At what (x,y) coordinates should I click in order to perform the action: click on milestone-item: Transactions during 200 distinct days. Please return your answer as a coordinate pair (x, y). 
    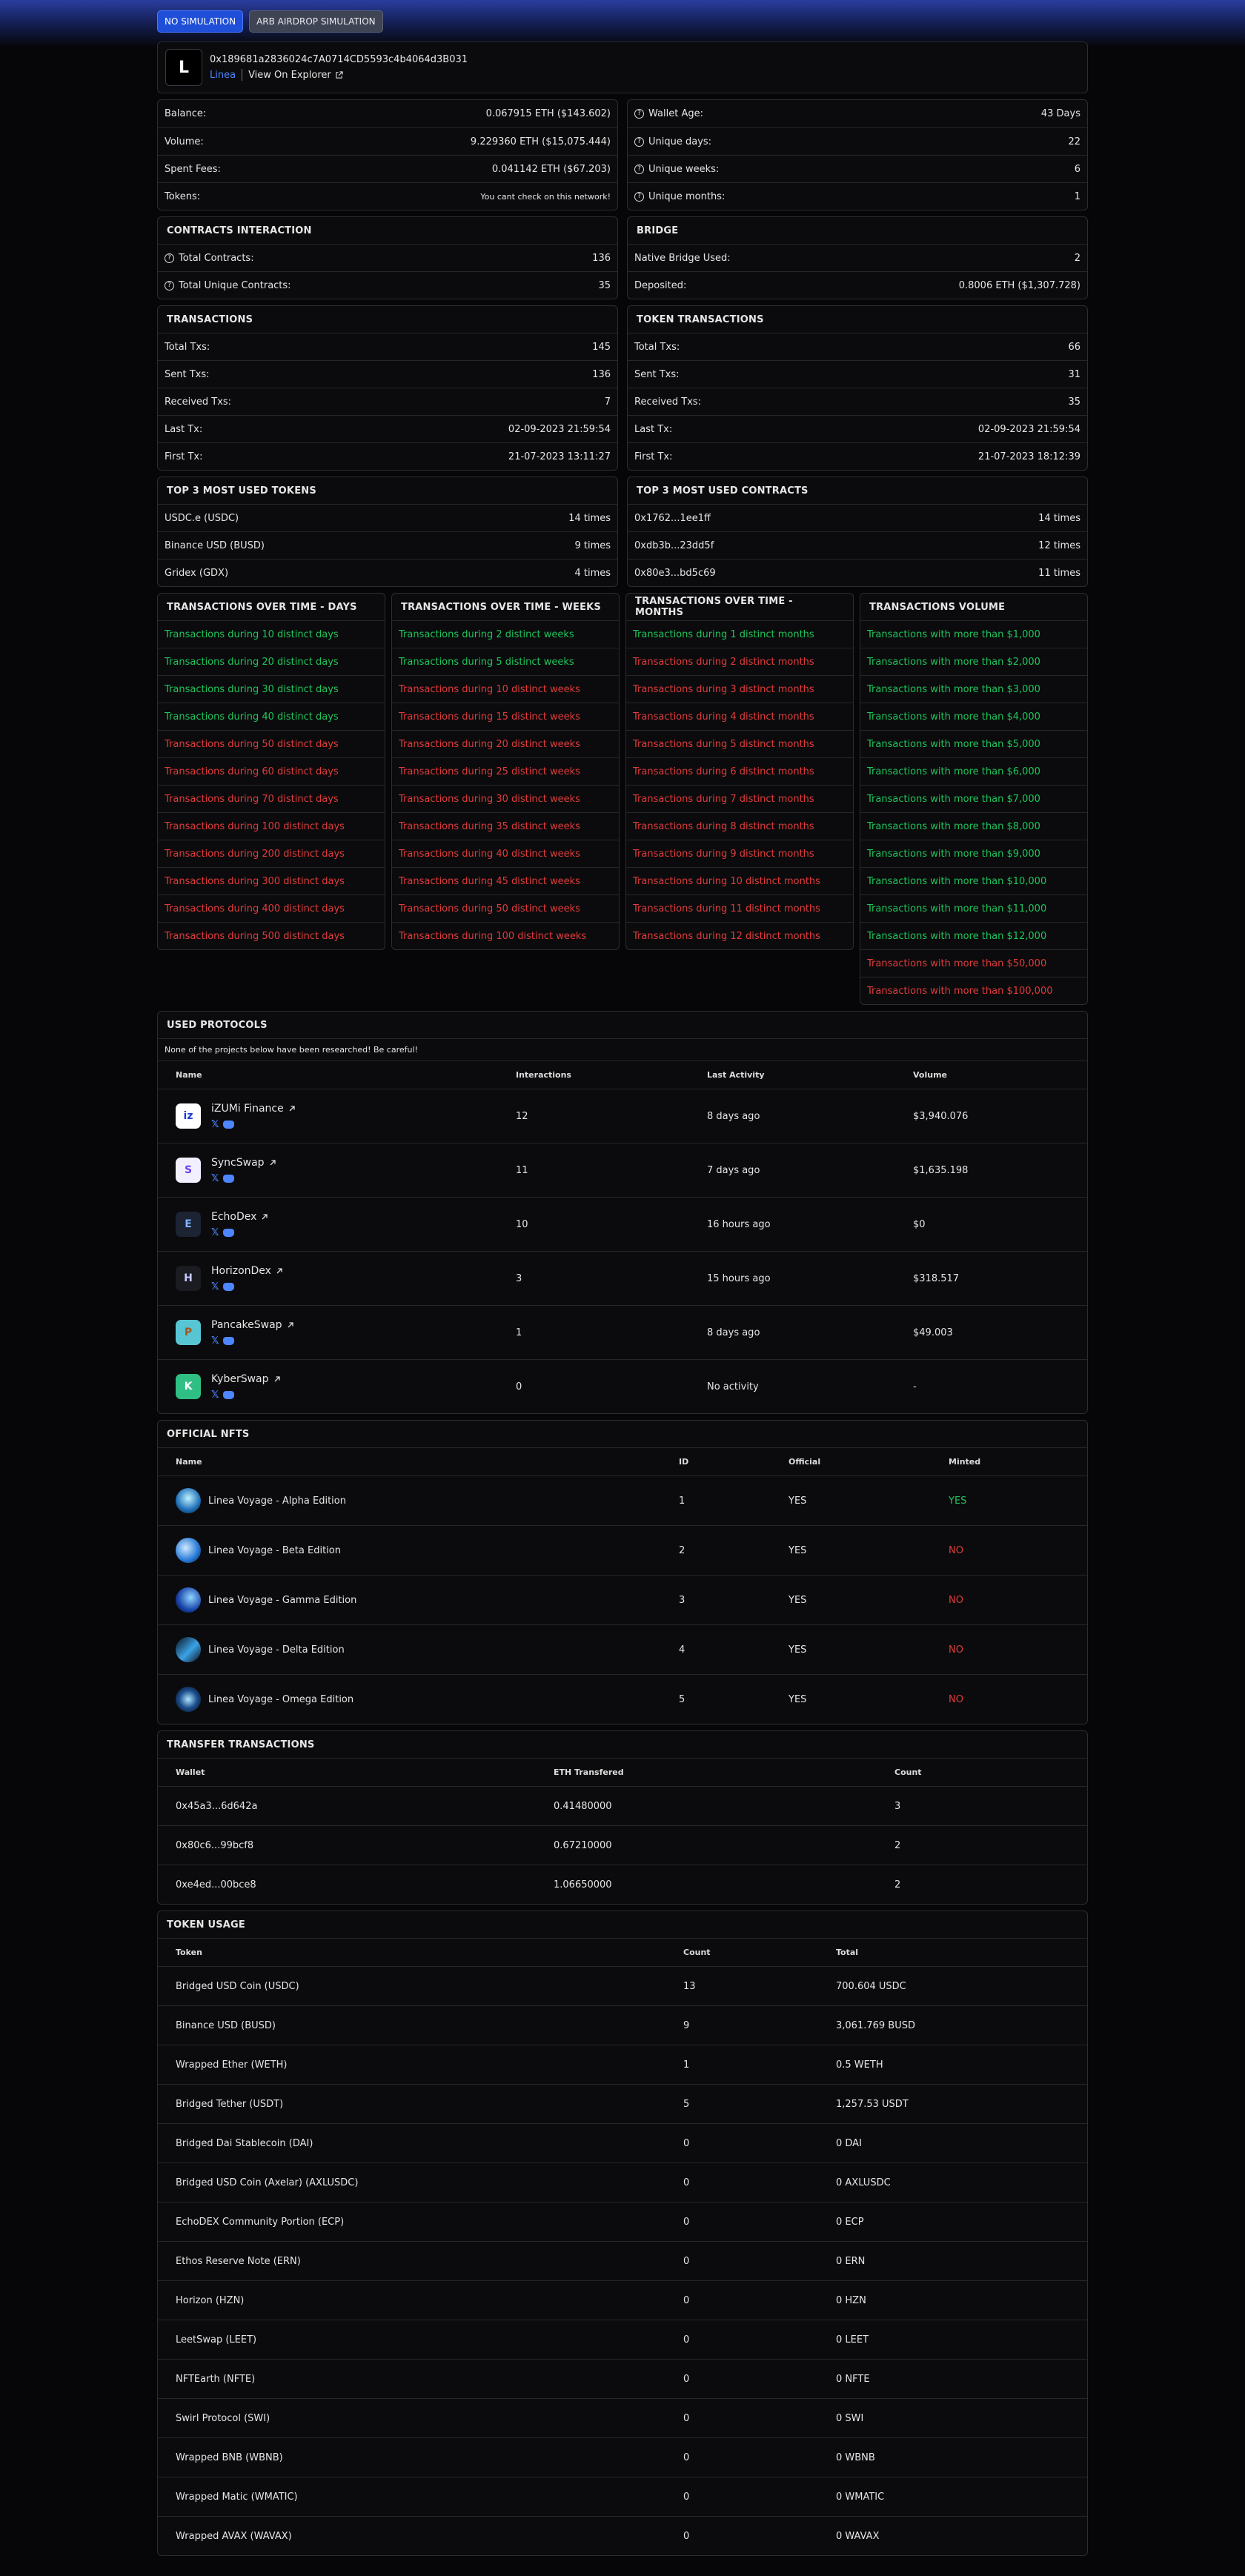
    Looking at the image, I should click on (271, 854).